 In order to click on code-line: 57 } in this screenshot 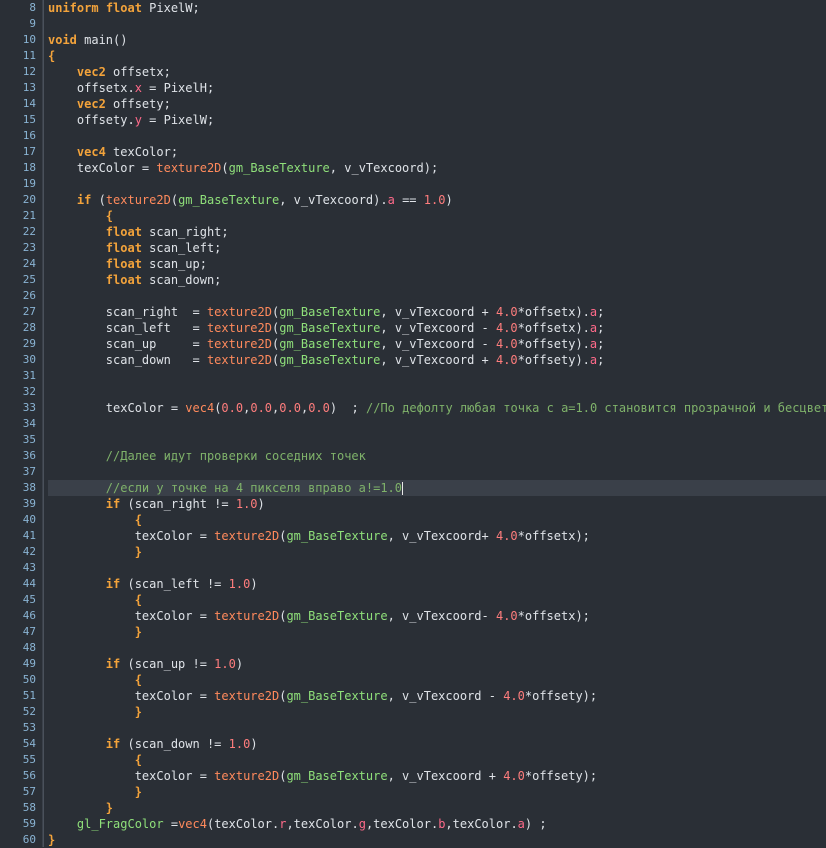, I will do `click(413, 792)`.